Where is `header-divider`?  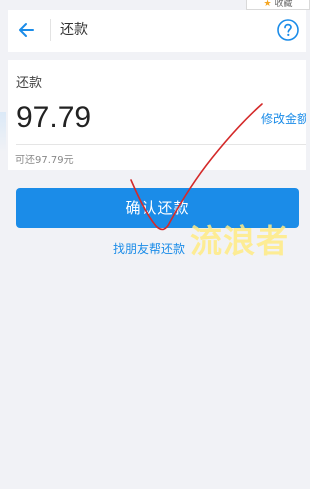
header-divider is located at coordinates (50, 30).